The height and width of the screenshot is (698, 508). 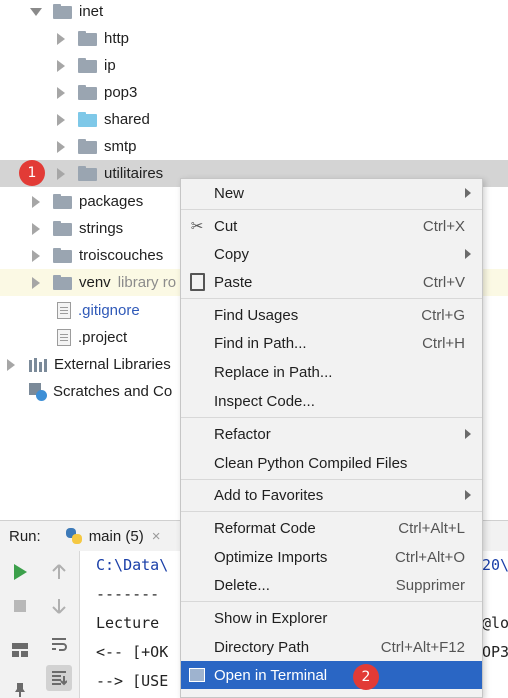 What do you see at coordinates (113, 536) in the screenshot?
I see `run-tab-main: main (5) ×` at bounding box center [113, 536].